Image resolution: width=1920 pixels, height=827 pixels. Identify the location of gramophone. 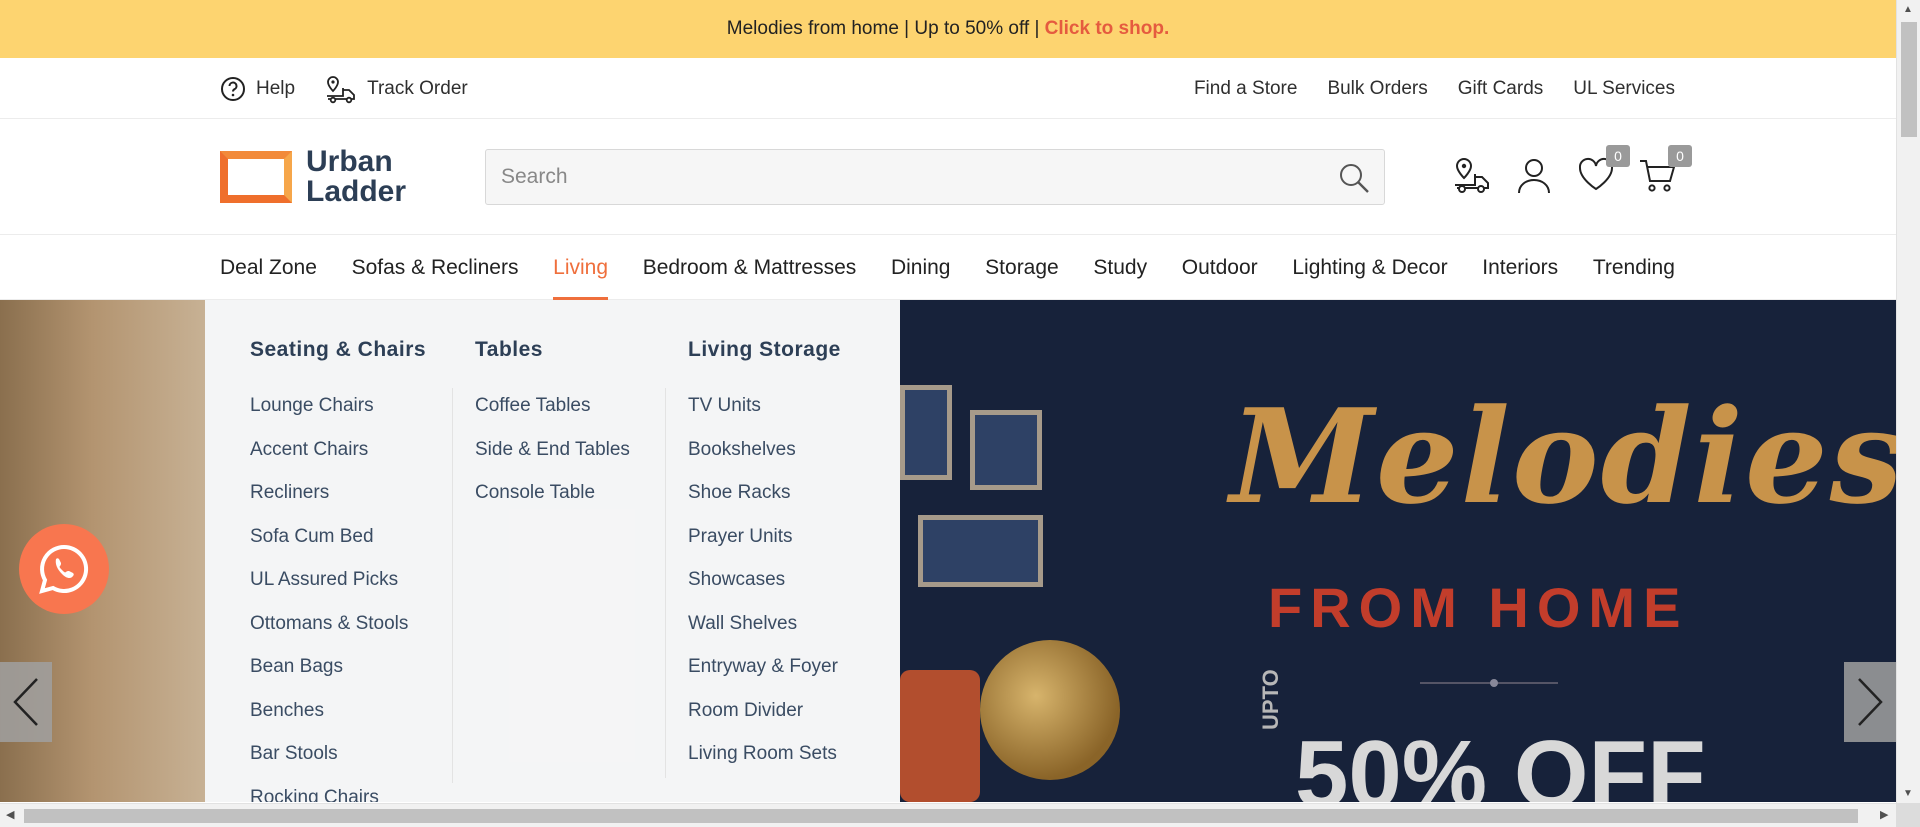
(1050, 710).